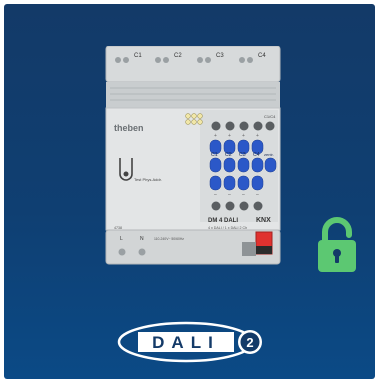 This screenshot has width=379, height=383. I want to click on blue-down-button-c3, so click(243, 165).